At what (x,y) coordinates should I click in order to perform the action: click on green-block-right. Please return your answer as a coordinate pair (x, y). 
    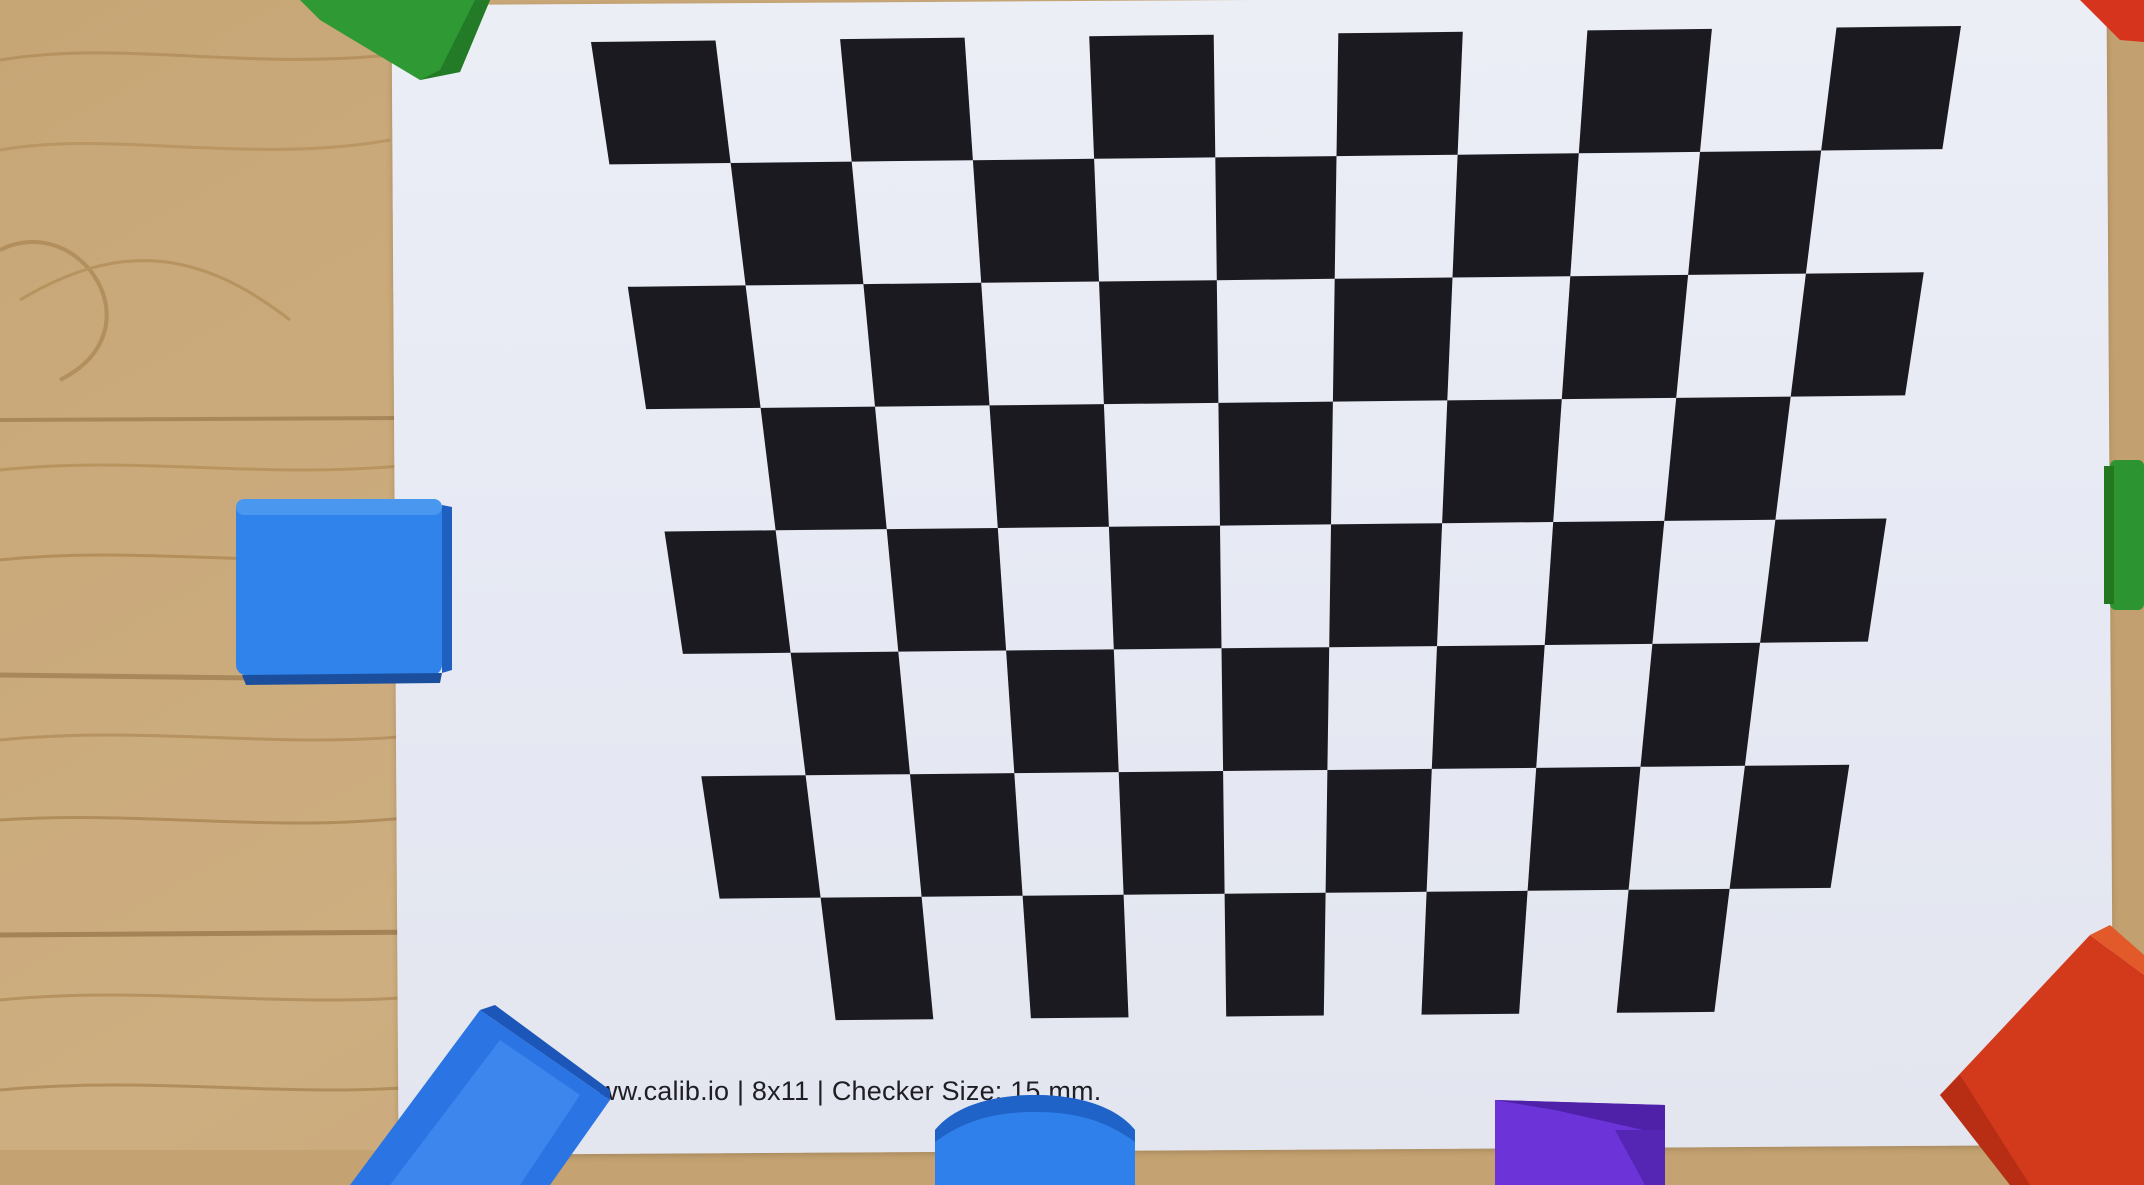
    Looking at the image, I should click on (2124, 535).